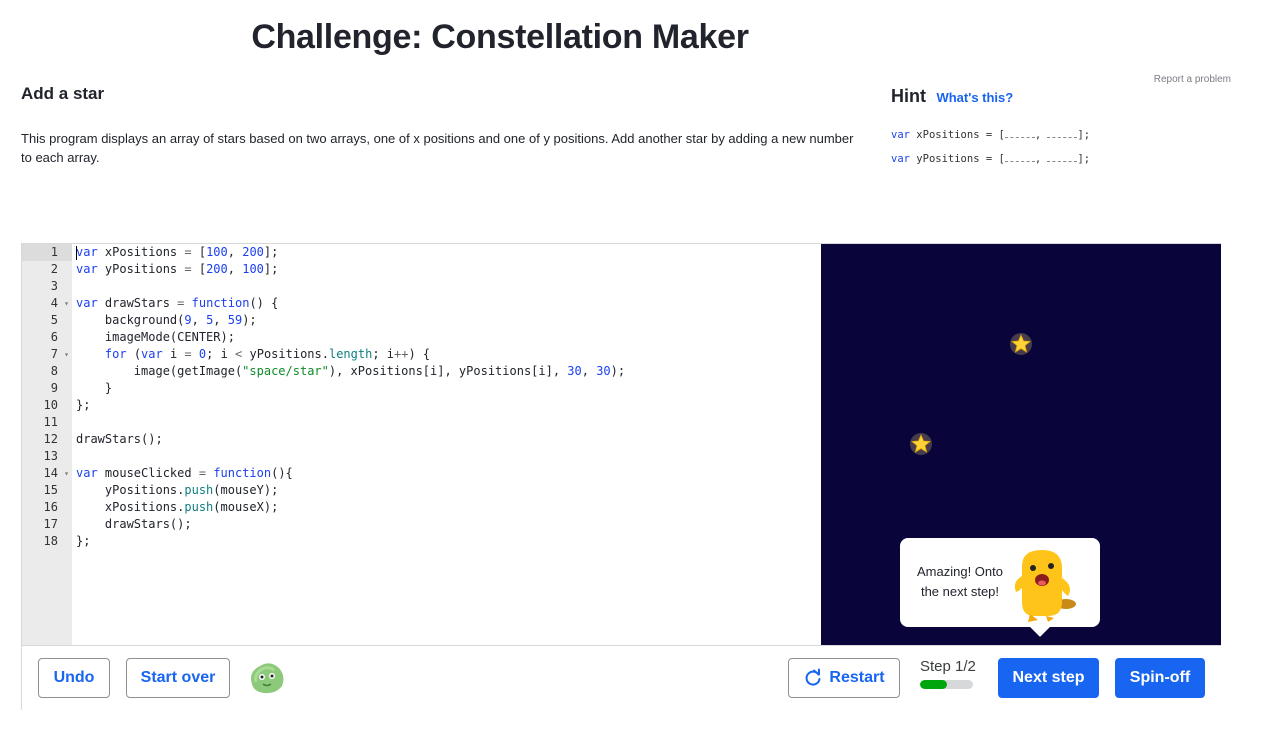 This screenshot has width=1265, height=734. I want to click on line-number: 15, so click(50, 490).